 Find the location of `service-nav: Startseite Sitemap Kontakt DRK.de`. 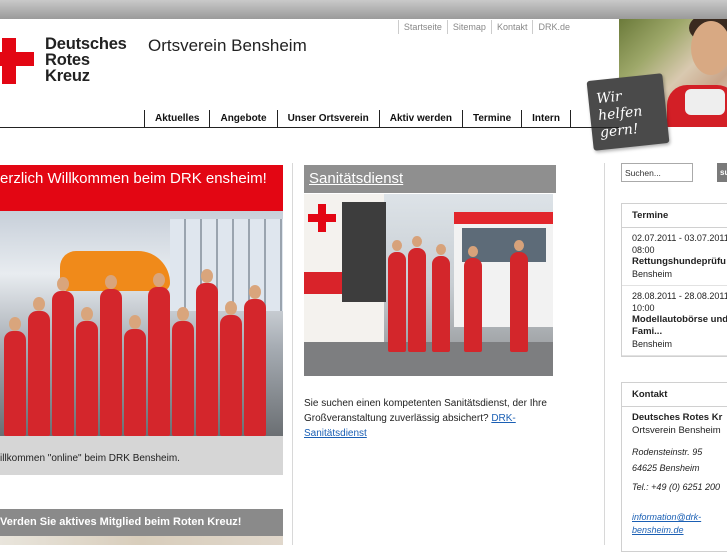

service-nav: Startseite Sitemap Kontakt DRK.de is located at coordinates (486, 27).